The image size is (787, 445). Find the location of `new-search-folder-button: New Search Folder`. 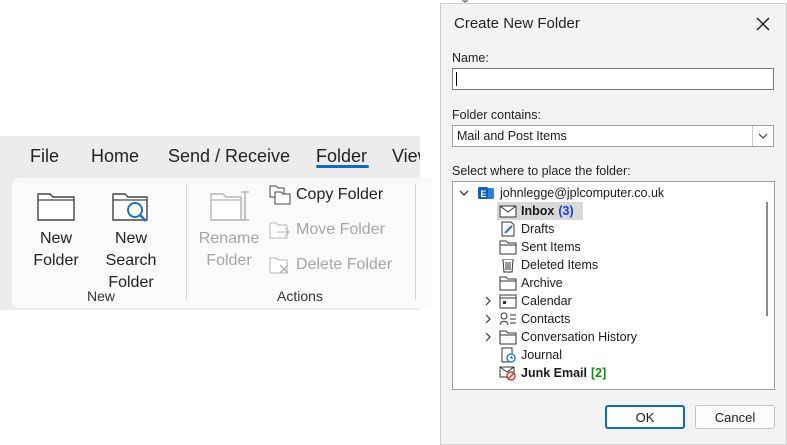

new-search-folder-button: New Search Folder is located at coordinates (131, 241).